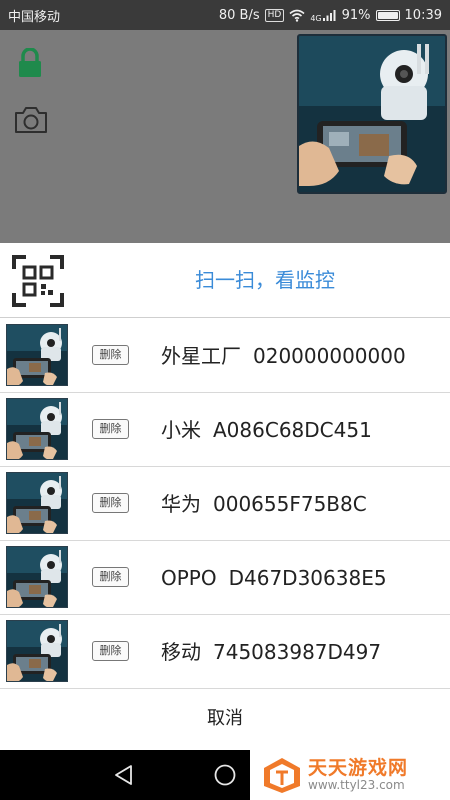 Image resolution: width=450 pixels, height=800 pixels. I want to click on battery-percent: 91%, so click(356, 15).